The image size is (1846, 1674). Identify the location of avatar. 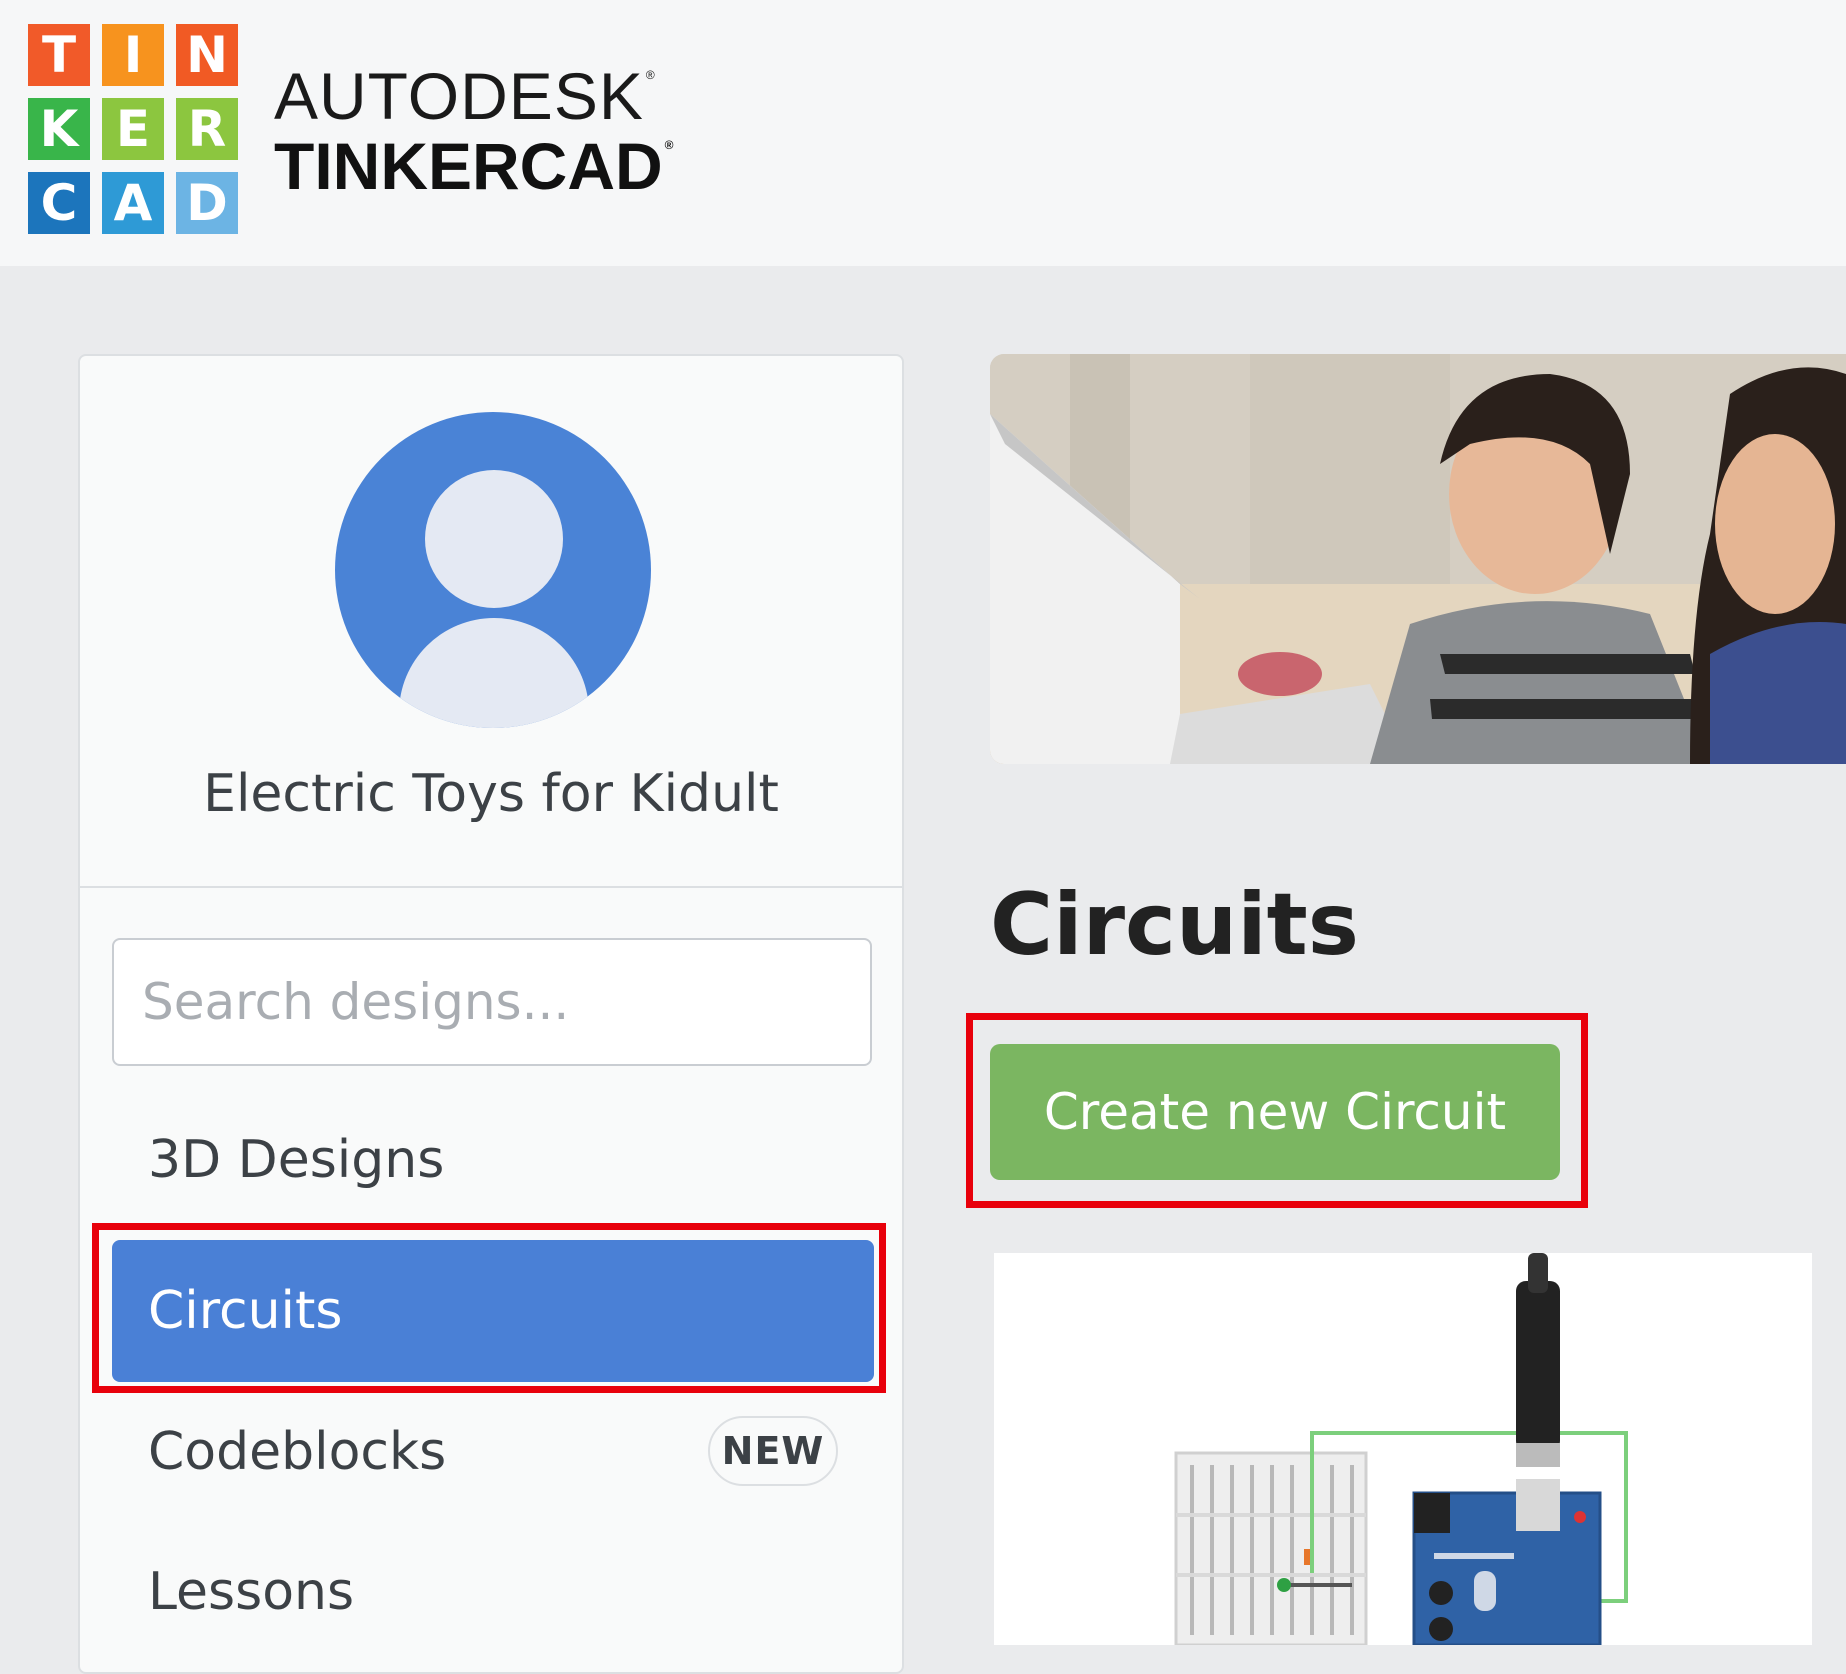
(493, 570).